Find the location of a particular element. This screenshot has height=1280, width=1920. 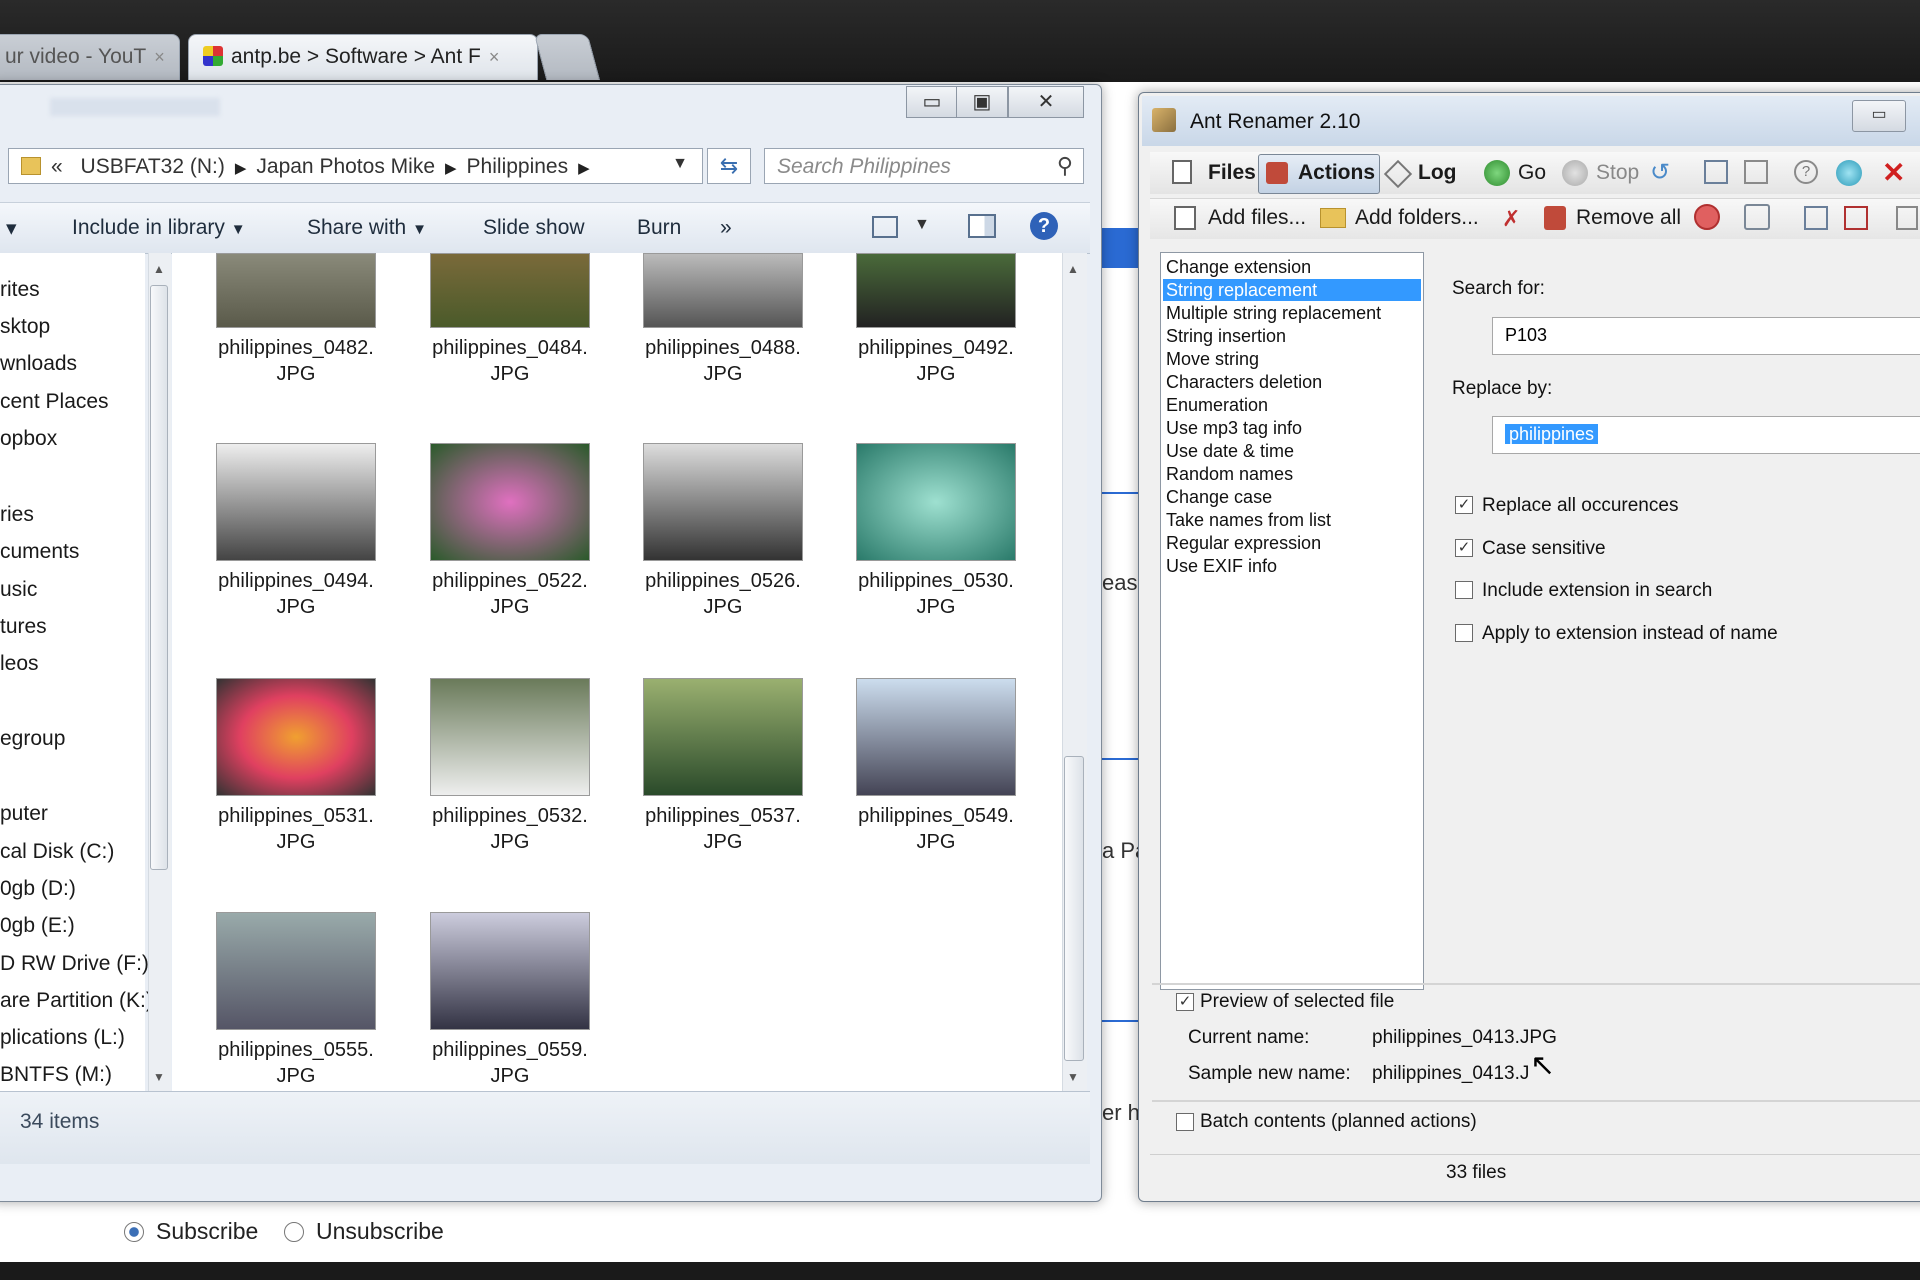

nav-item: ries is located at coordinates (17, 515).